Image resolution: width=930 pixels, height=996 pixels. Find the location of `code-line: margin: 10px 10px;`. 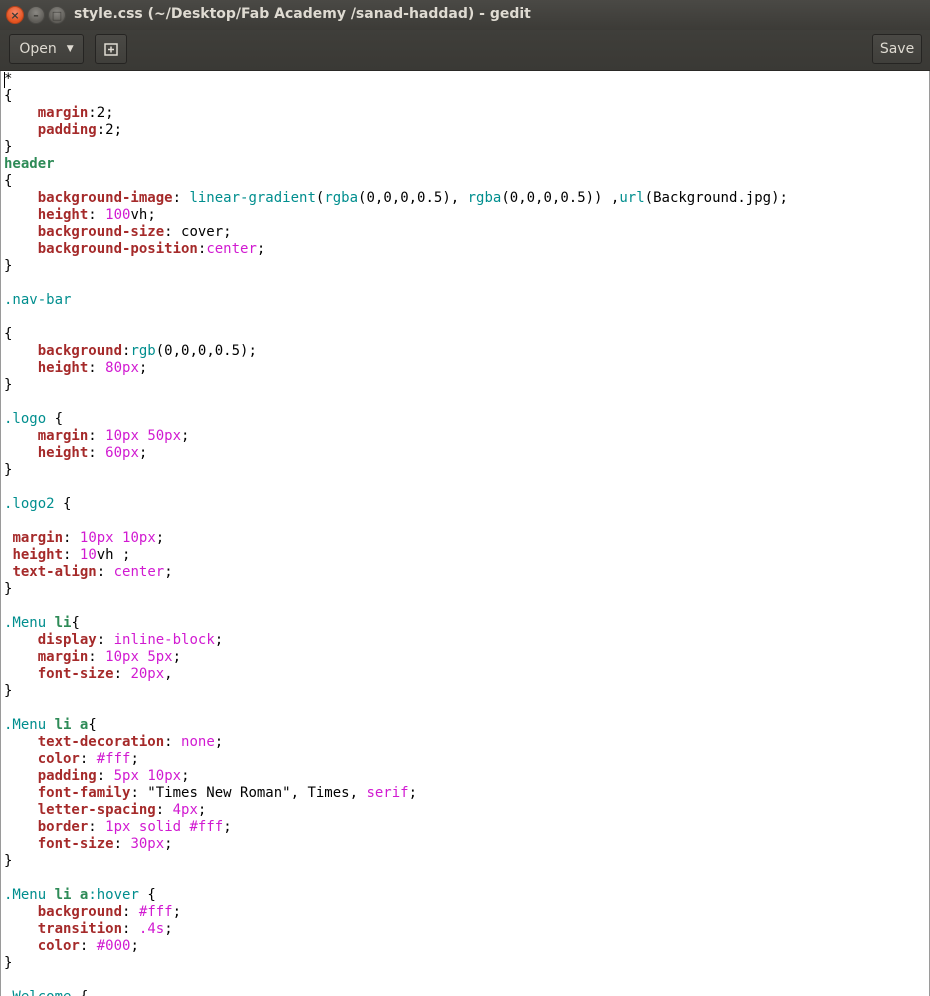

code-line: margin: 10px 10px; is located at coordinates (88, 538).